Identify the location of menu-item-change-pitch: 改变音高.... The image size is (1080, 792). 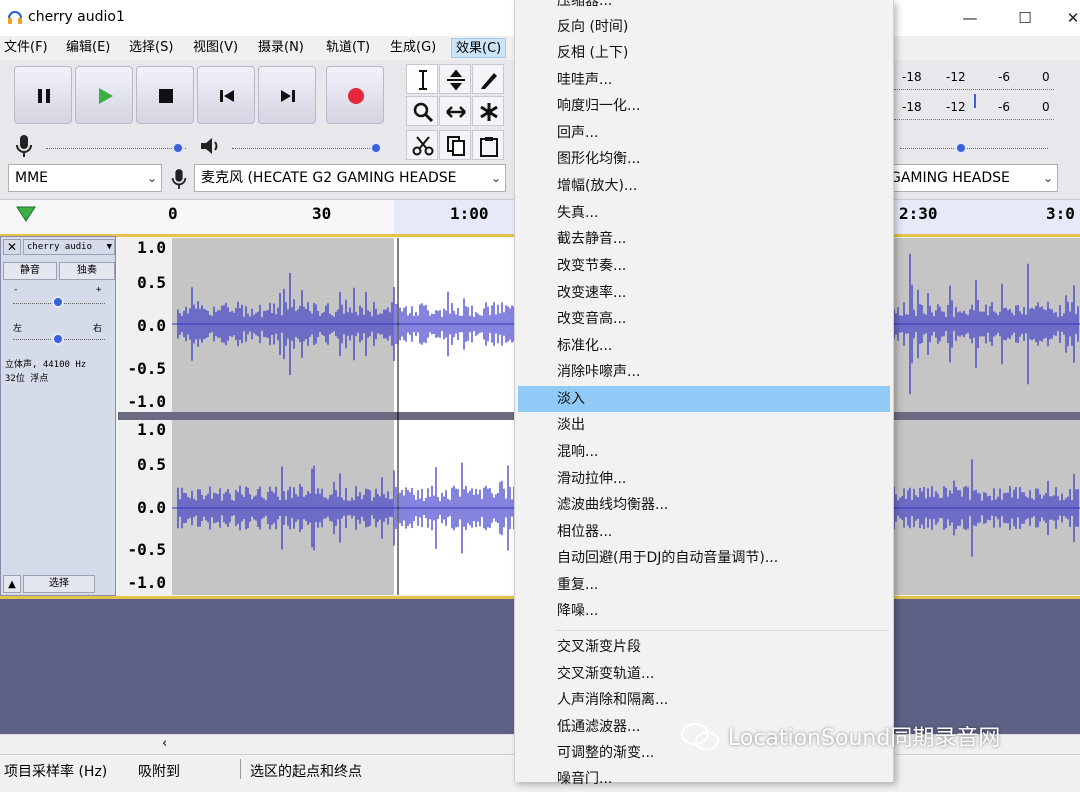
(704, 319).